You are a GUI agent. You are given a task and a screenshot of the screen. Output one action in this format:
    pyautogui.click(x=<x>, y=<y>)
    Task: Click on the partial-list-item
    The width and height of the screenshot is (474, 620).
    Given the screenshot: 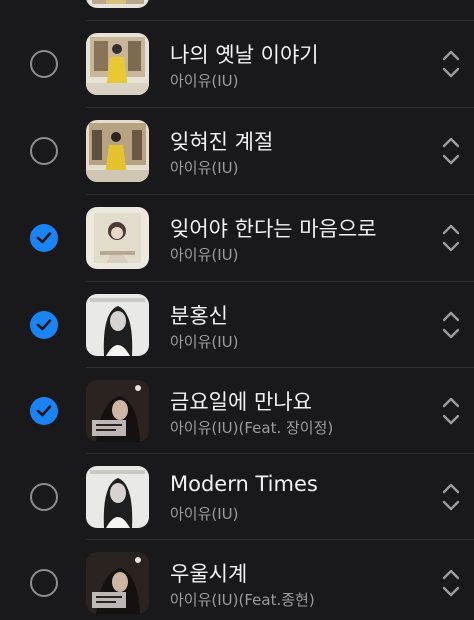 What is the action you would take?
    pyautogui.click(x=237, y=11)
    